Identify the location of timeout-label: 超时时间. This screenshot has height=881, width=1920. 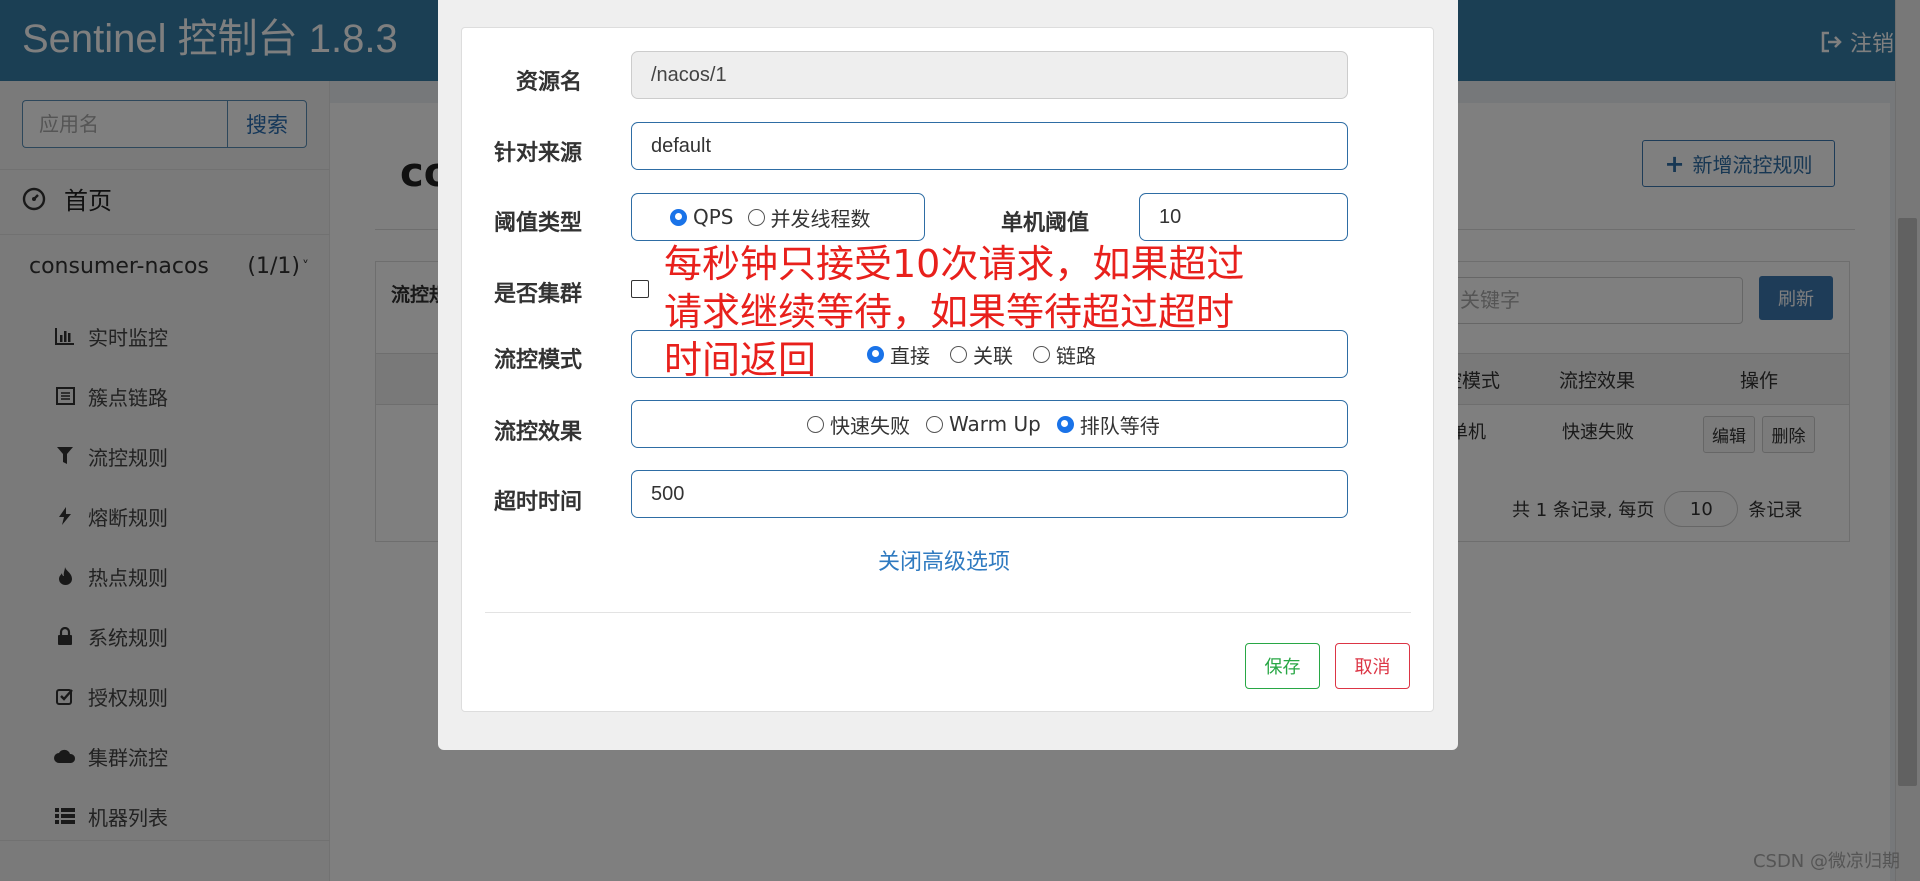
(538, 502).